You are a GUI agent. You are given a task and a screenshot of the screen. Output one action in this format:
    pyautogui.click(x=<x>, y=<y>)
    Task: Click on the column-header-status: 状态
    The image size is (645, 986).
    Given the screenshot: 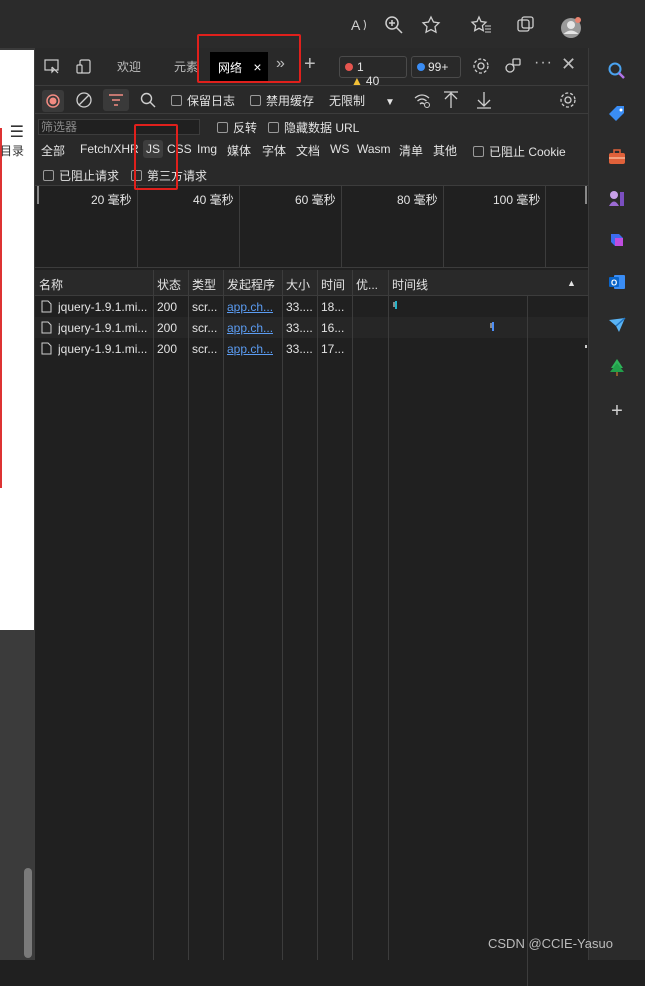 What is the action you would take?
    pyautogui.click(x=169, y=284)
    